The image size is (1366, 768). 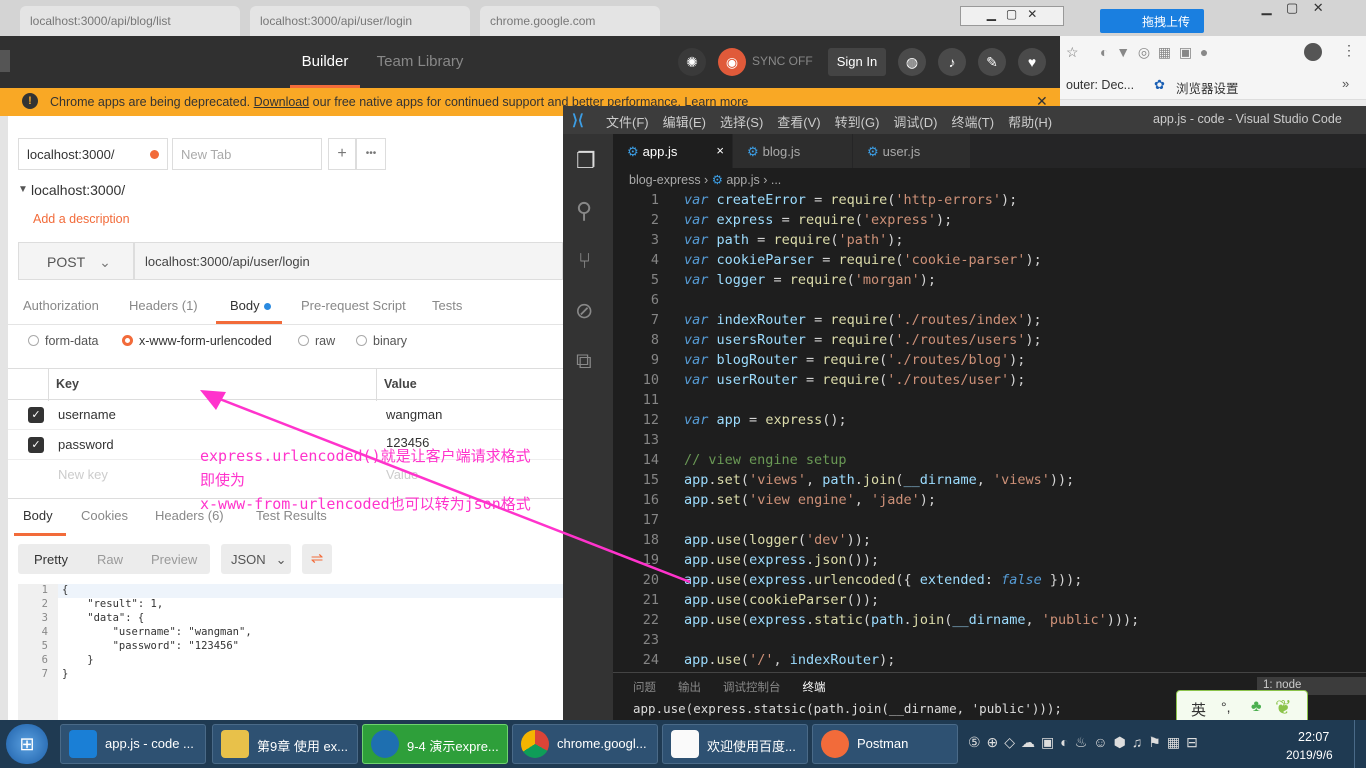 I want to click on annotation-line: express.urlencoded()就是让客户端请求格式, so click(x=365, y=456).